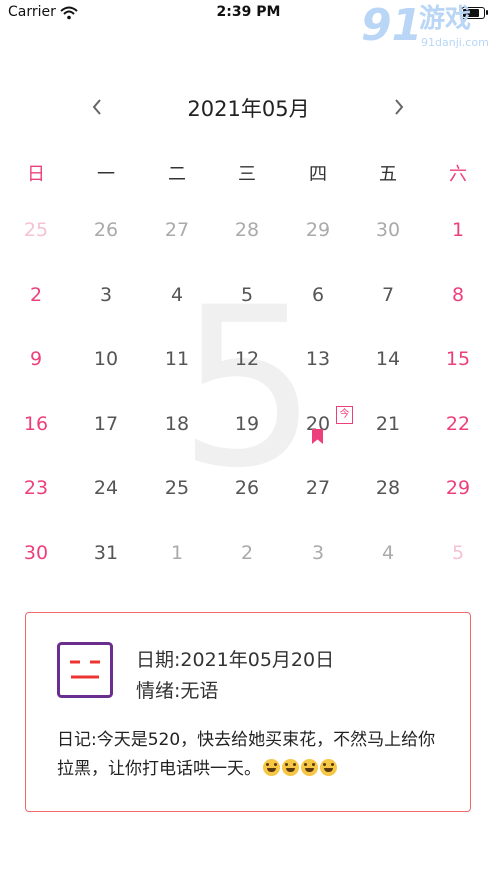 This screenshot has width=497, height=883. Describe the element at coordinates (388, 359) in the screenshot. I see `calendar-day: 14` at that location.